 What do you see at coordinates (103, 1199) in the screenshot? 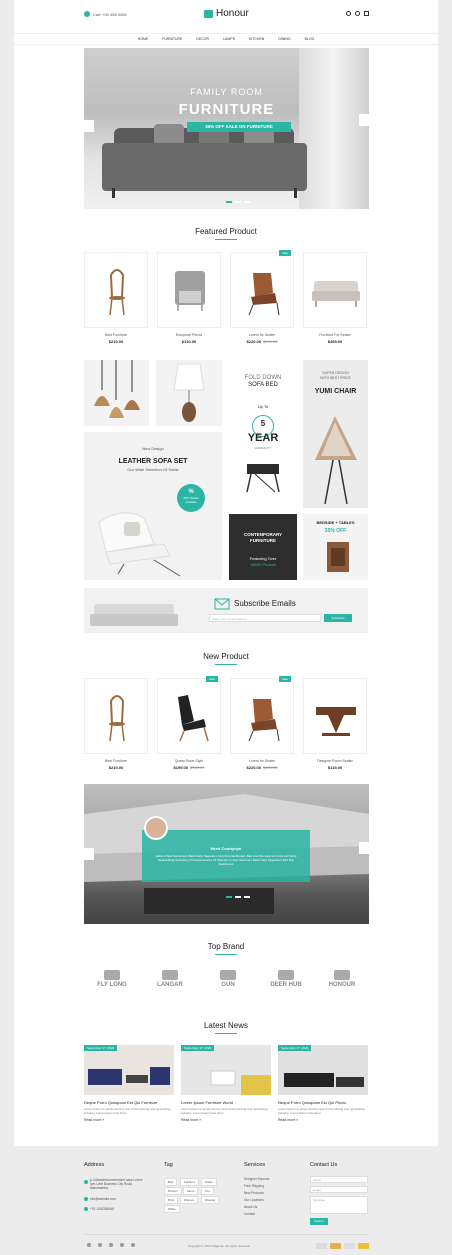
I see `footer-email: info@website.com` at bounding box center [103, 1199].